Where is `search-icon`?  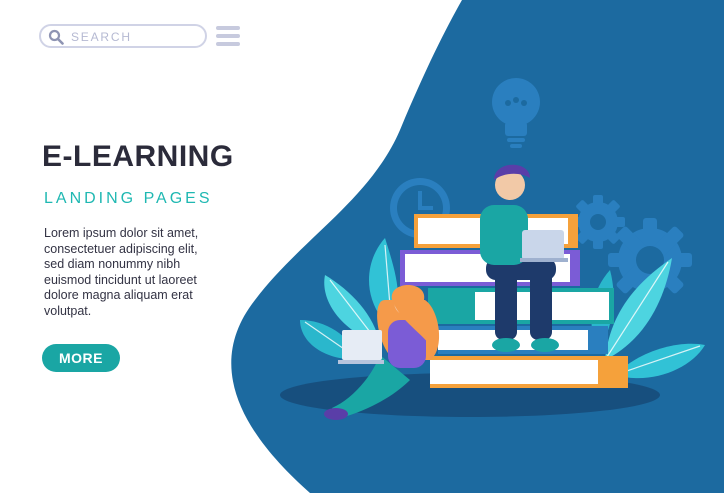 search-icon is located at coordinates (56, 37).